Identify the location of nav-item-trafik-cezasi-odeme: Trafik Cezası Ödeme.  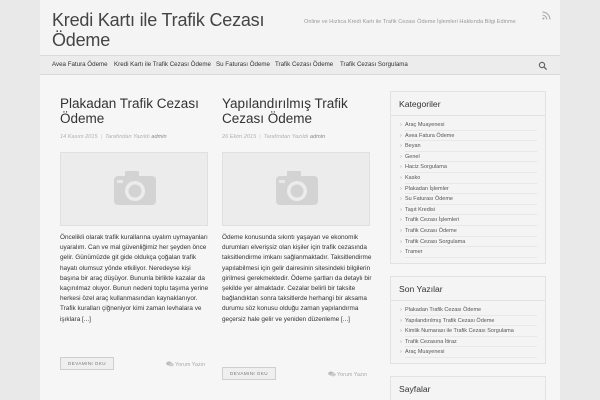
(304, 64).